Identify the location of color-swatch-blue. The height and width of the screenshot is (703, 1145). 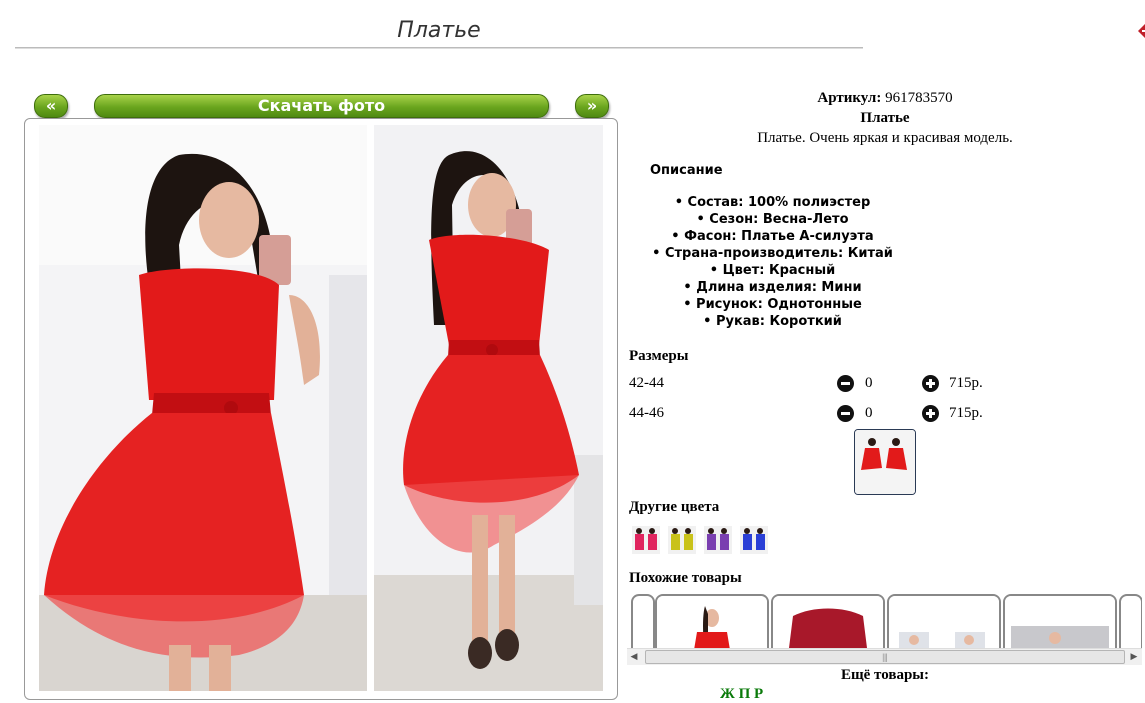
(754, 540).